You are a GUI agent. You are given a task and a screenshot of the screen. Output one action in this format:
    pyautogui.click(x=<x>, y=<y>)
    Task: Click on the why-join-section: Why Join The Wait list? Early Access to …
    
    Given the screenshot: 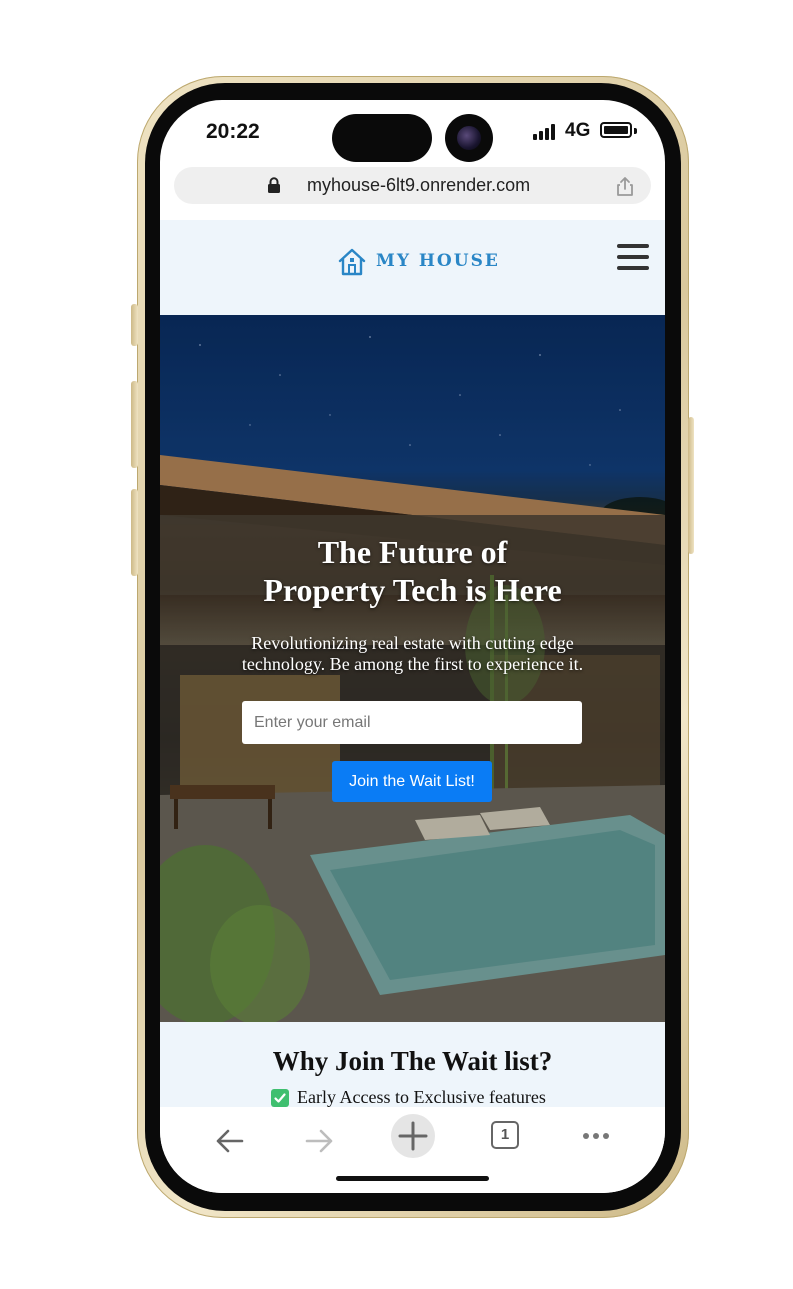 What is the action you would take?
    pyautogui.click(x=412, y=1067)
    